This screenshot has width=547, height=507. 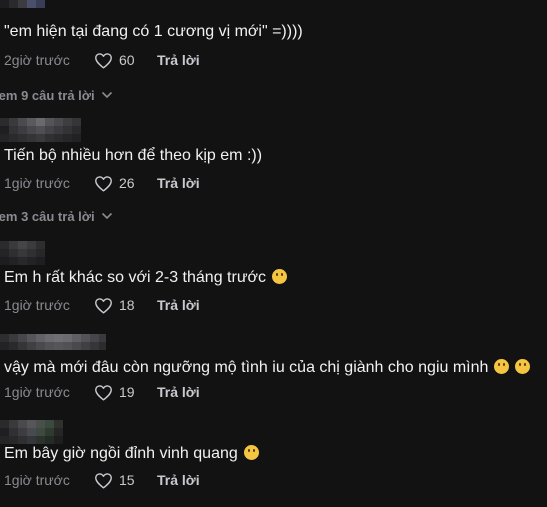 I want to click on comment-meta: 1giờ trước 19 Trả lời, so click(x=102, y=392).